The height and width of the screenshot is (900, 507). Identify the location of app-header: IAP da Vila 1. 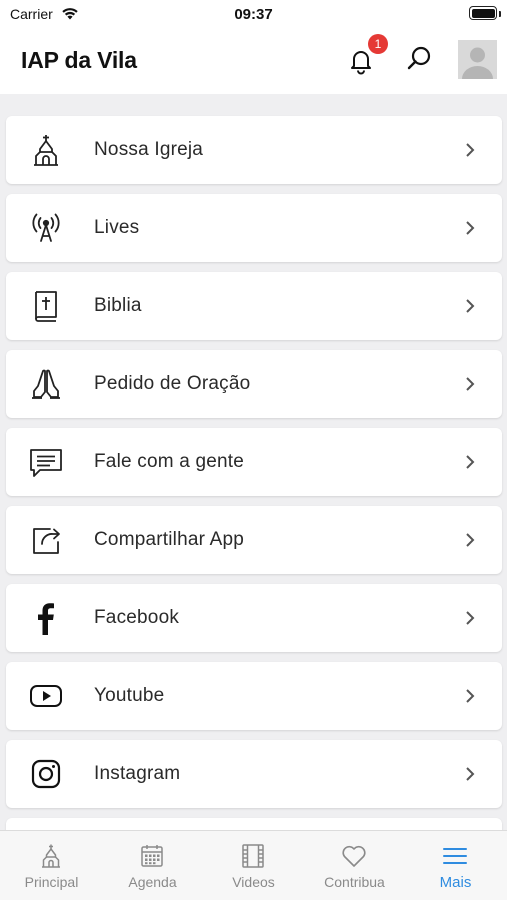
(253, 62).